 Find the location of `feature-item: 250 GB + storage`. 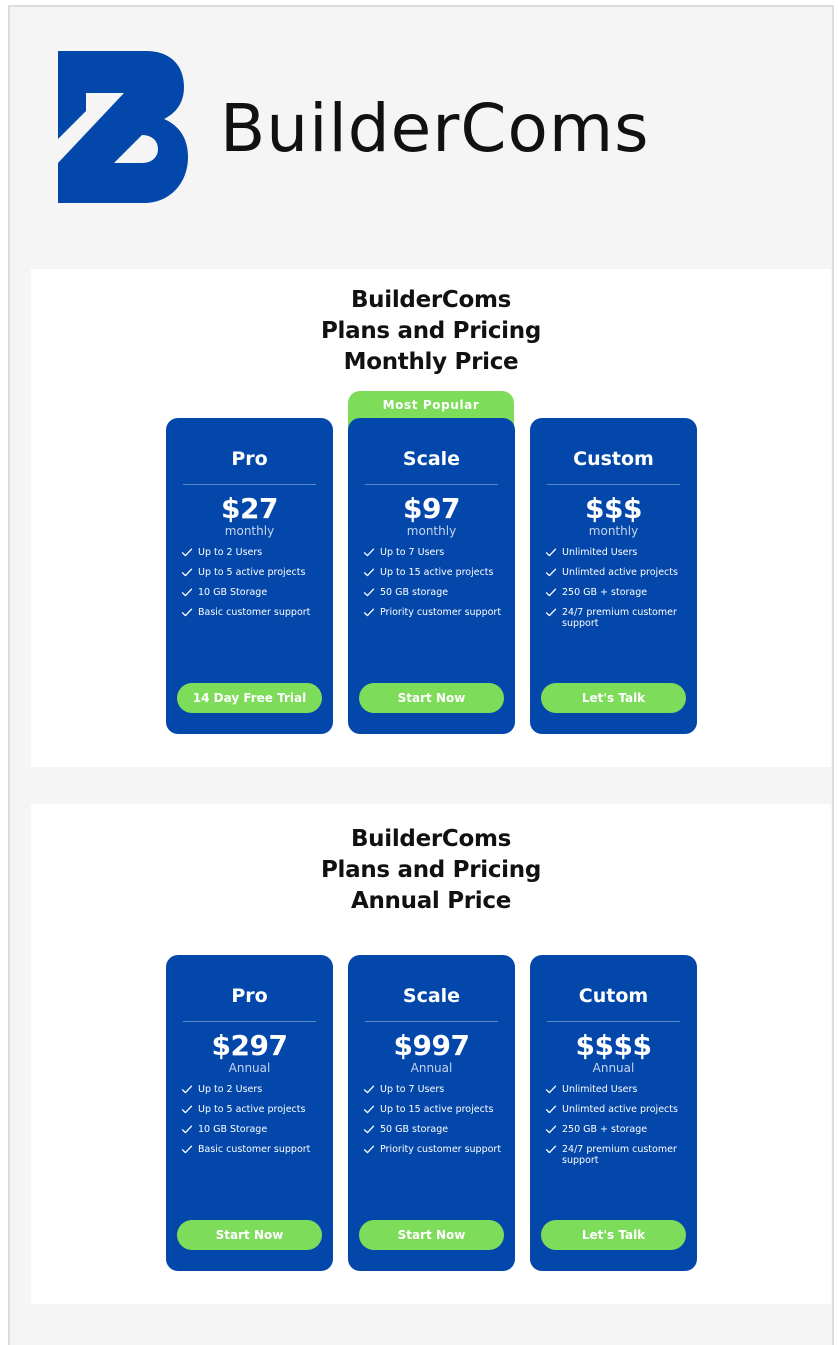

feature-item: 250 GB + storage is located at coordinates (617, 1129).